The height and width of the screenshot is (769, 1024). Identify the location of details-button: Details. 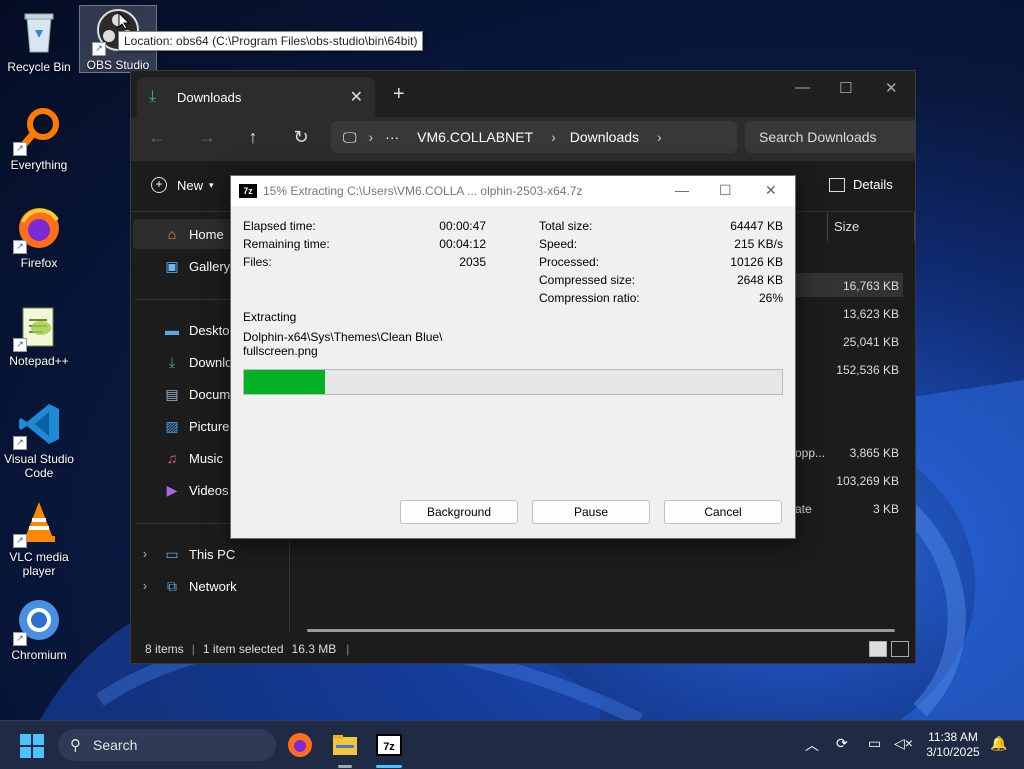
(861, 184).